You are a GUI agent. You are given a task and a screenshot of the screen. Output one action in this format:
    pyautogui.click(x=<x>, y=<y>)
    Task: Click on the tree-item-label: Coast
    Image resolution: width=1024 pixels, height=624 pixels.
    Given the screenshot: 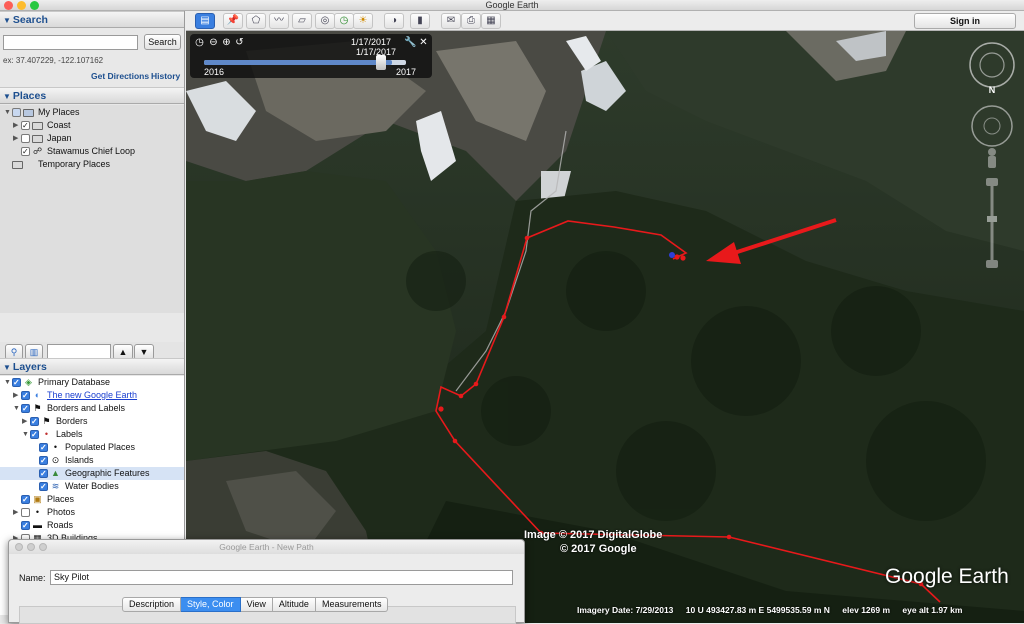 What is the action you would take?
    pyautogui.click(x=59, y=125)
    